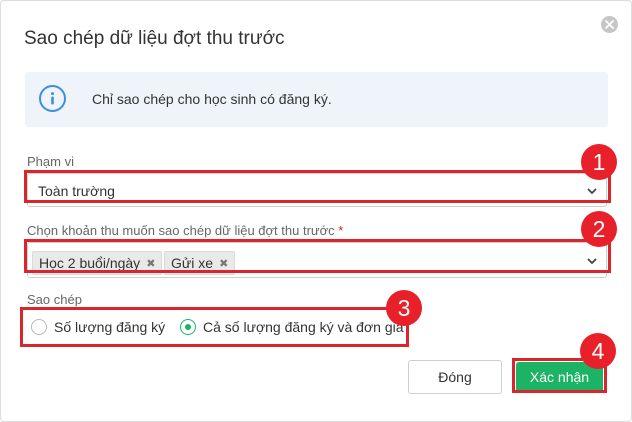  Describe the element at coordinates (317, 260) in the screenshot. I see `fees-multiselect: Học 2 buổi/ngày ✖ Gửi xe ✖` at that location.